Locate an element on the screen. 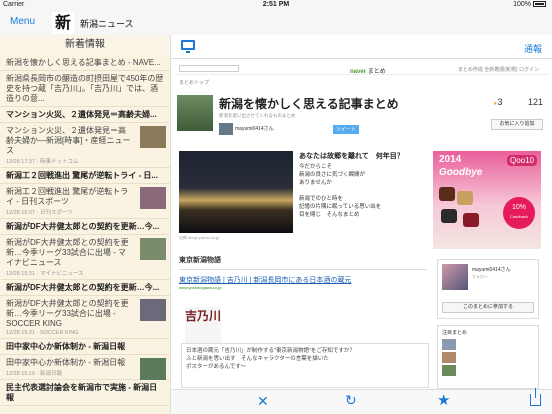 This screenshot has height=414, width=552. intro-line: 新潟の良さに気づく瞬間が is located at coordinates (332, 175).